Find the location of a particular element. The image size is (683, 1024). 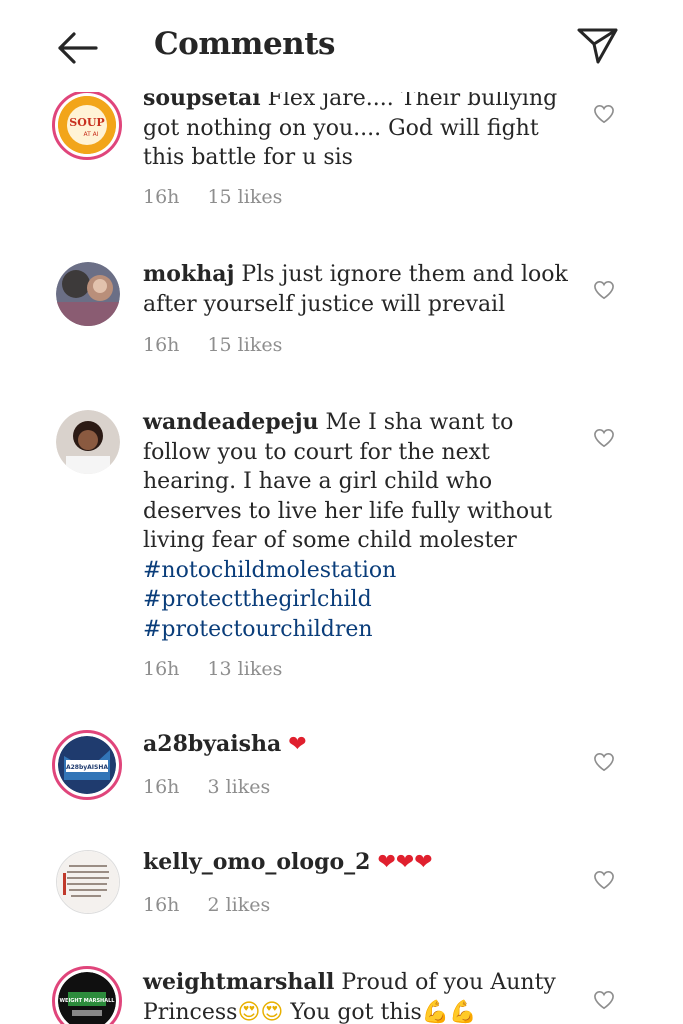

flexed-biceps-emoji: 💪💪 is located at coordinates (449, 1011).